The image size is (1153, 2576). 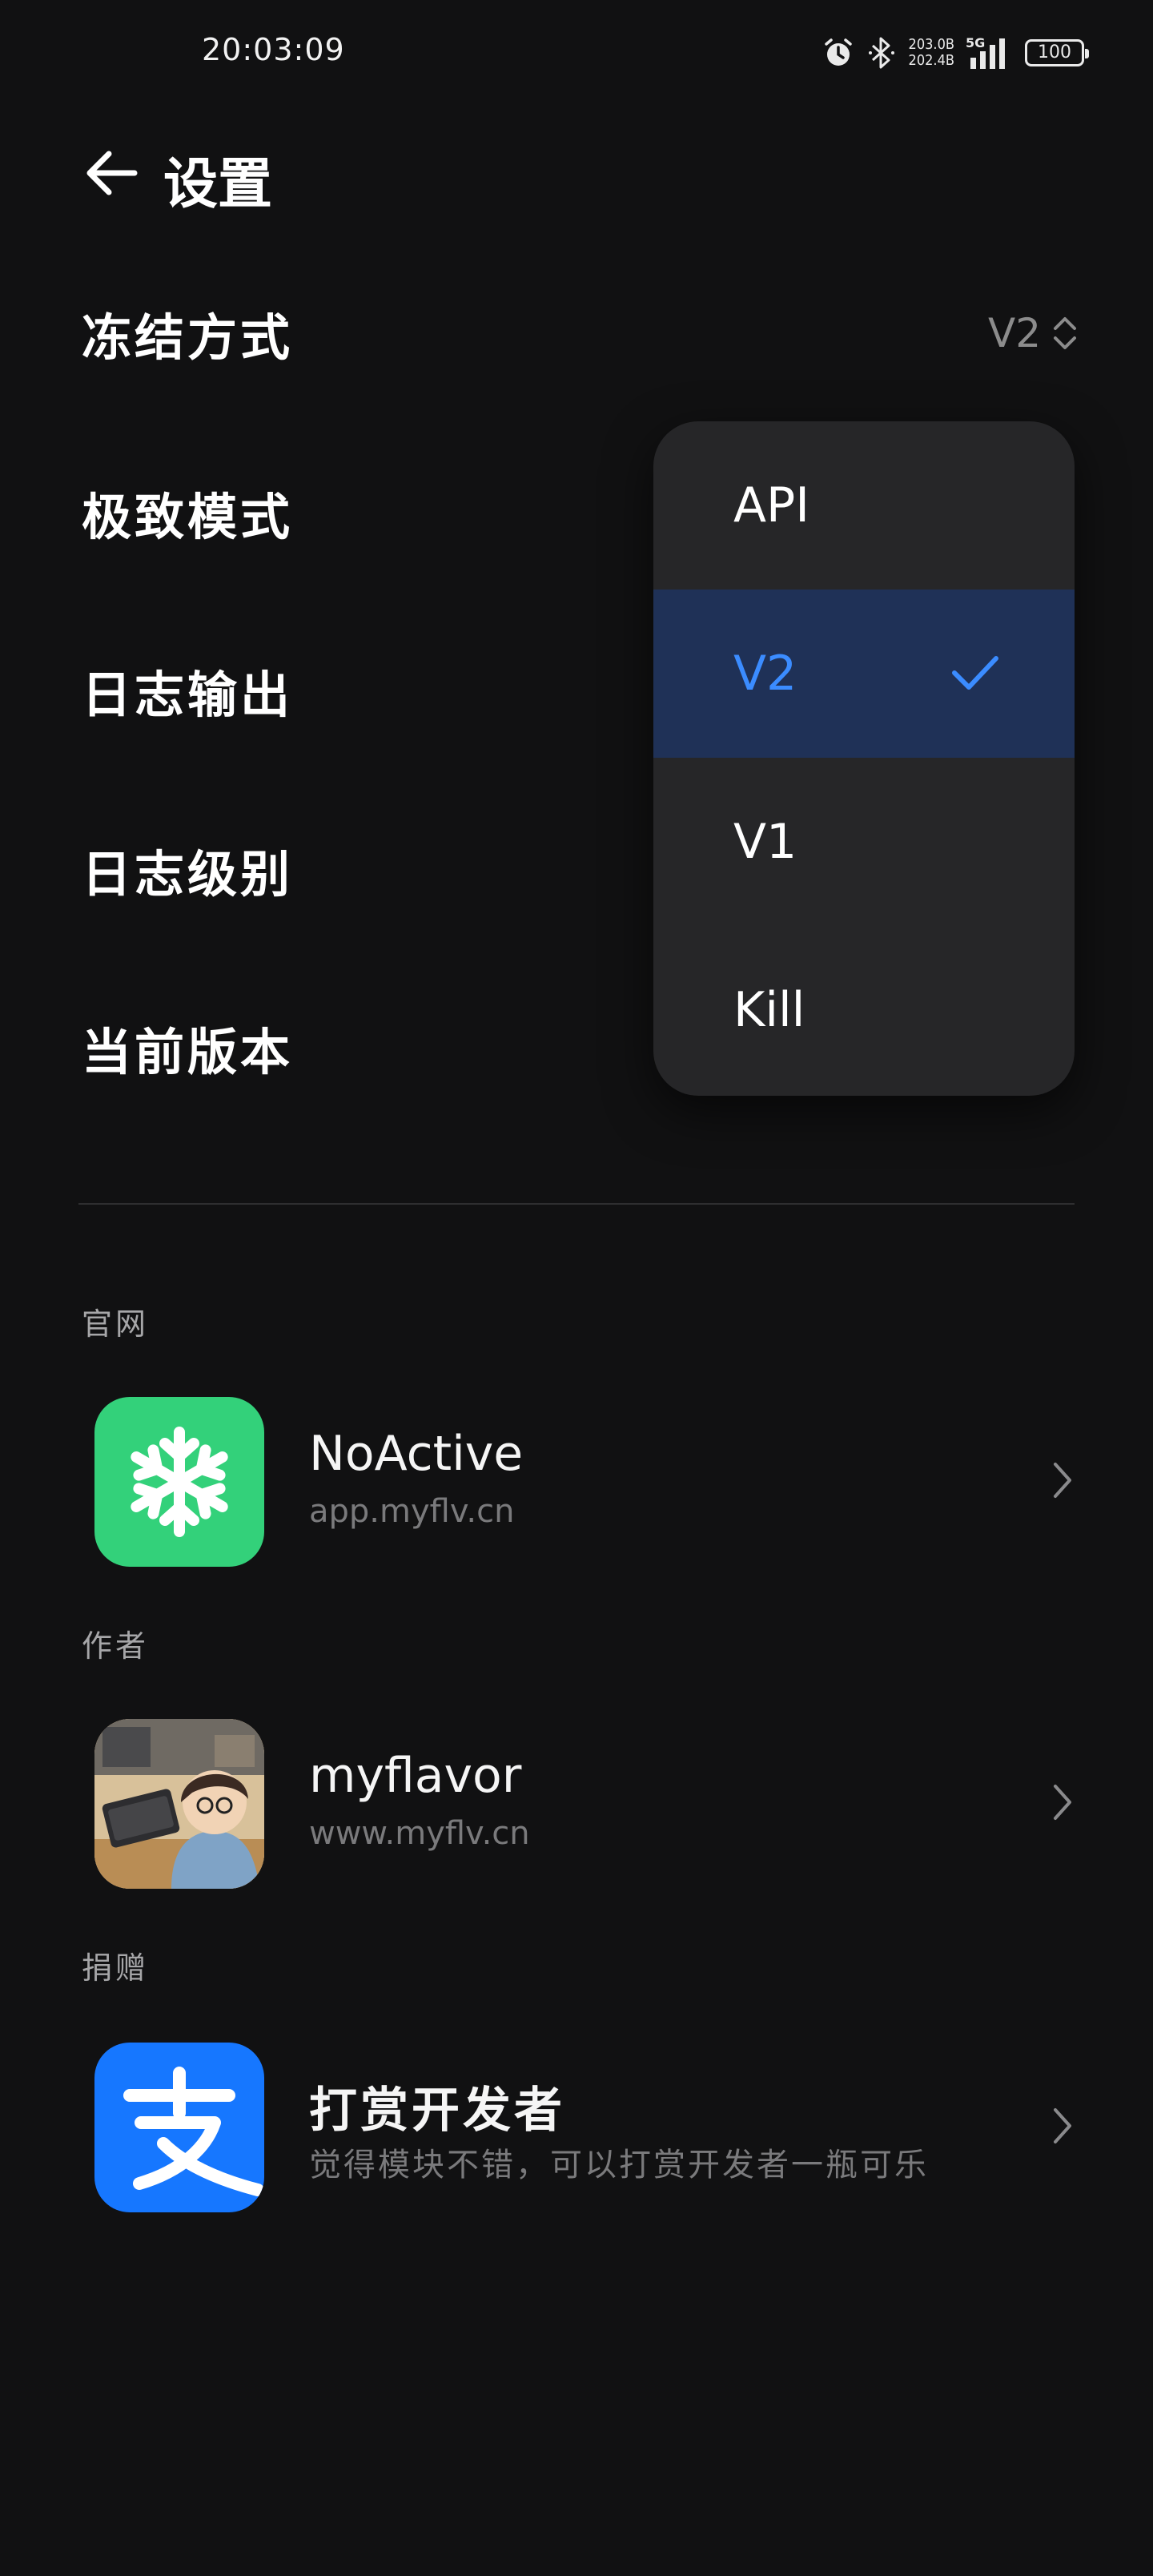 I want to click on dropdown-option-label: Kill, so click(x=769, y=1010).